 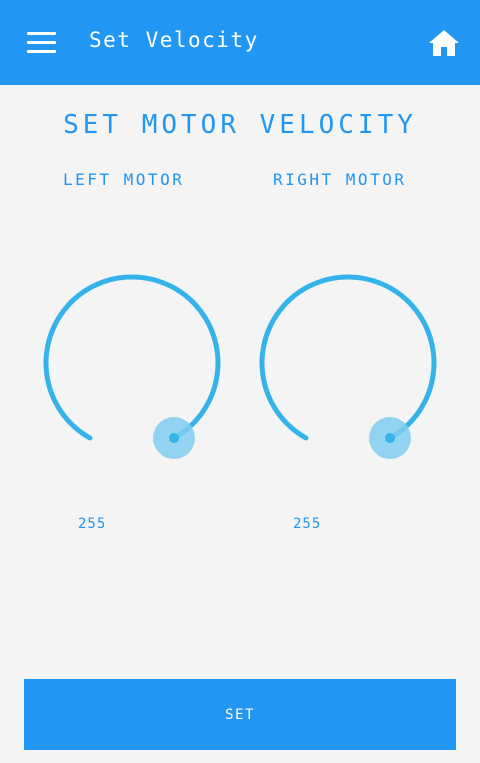 I want to click on right-motor-value: 255, so click(x=307, y=524).